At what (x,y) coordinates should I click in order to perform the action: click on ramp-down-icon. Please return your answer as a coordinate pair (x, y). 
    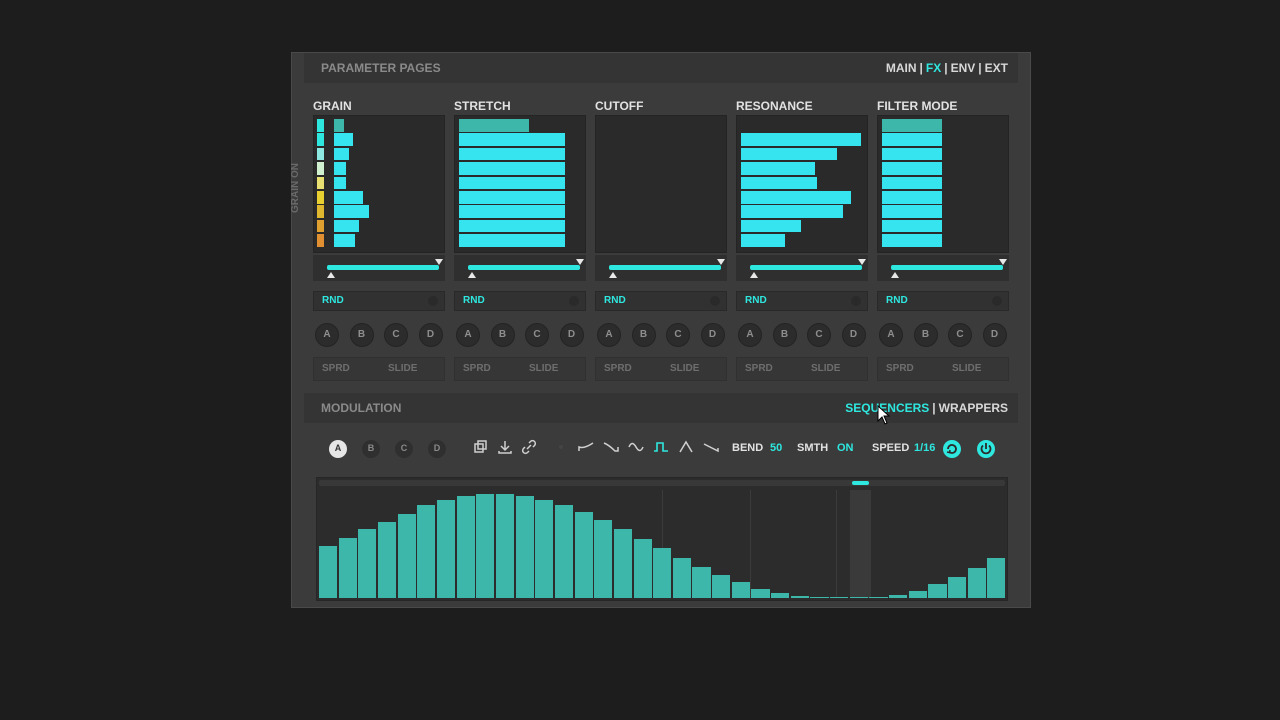
    Looking at the image, I should click on (611, 447).